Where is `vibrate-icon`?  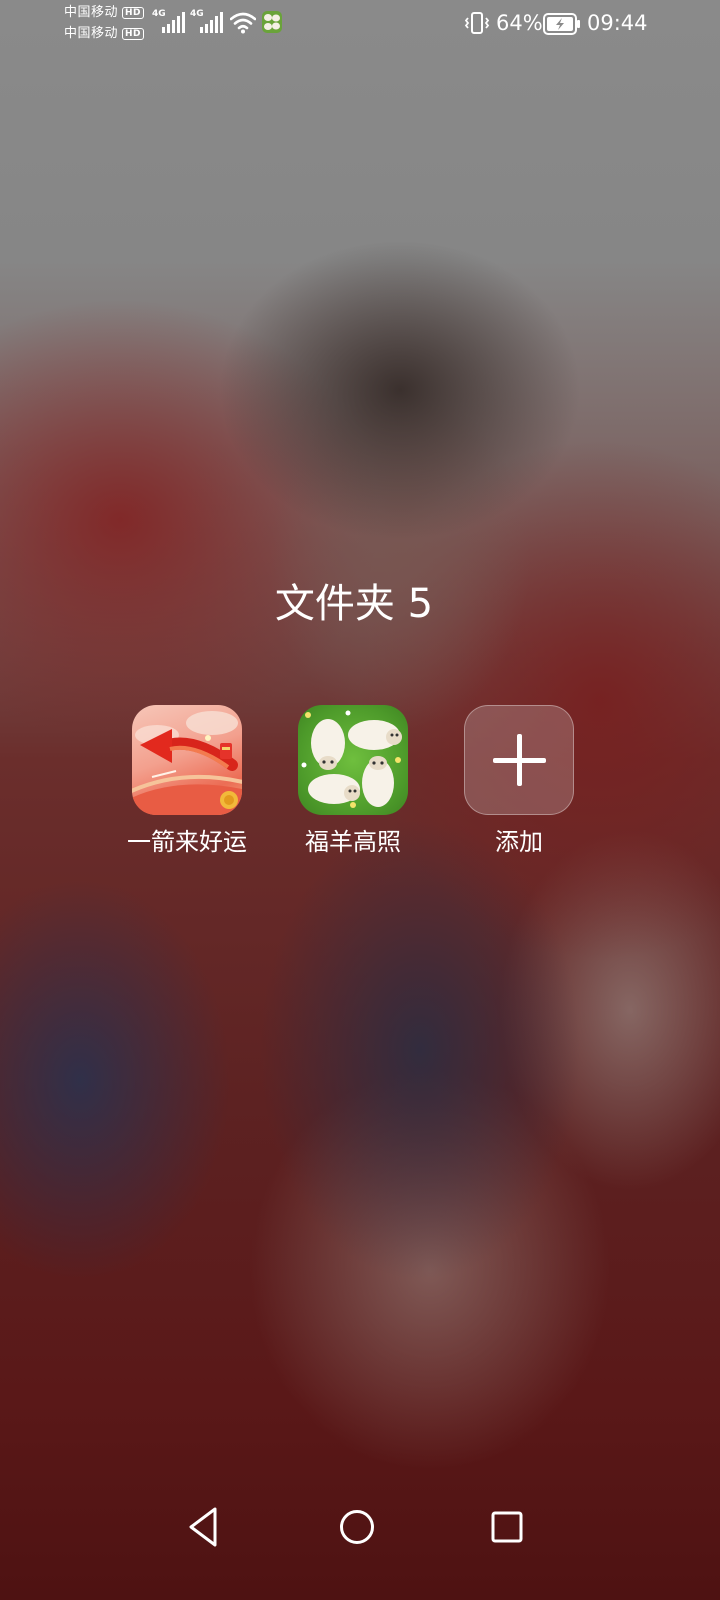 vibrate-icon is located at coordinates (477, 25).